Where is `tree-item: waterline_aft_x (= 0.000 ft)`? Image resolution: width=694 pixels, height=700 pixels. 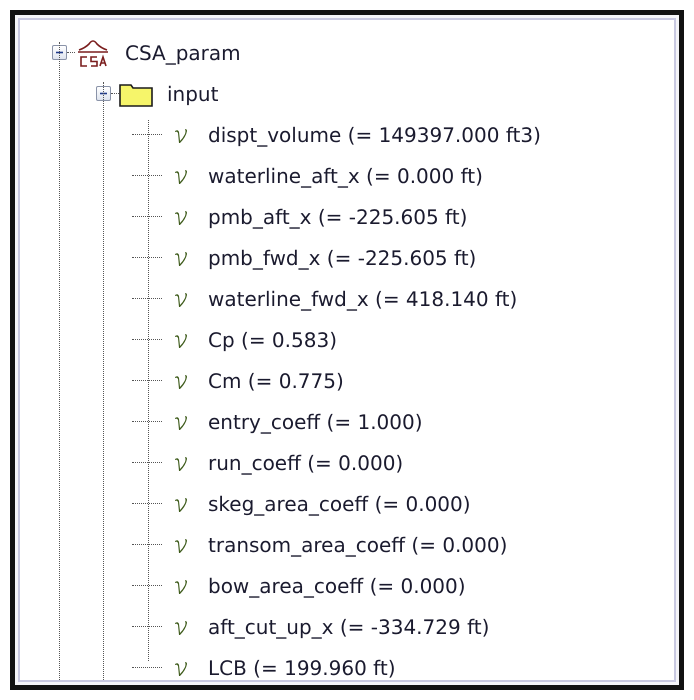
tree-item: waterline_aft_x (= 0.000 ft) is located at coordinates (345, 176).